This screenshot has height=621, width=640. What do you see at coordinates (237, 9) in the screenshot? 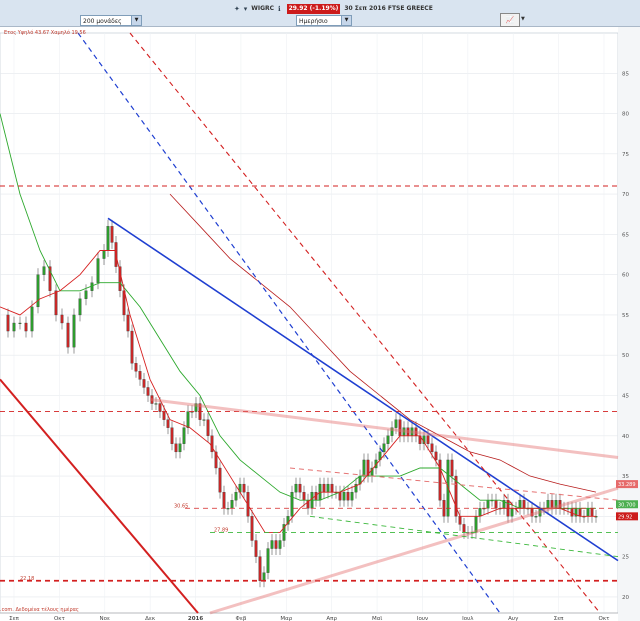
I see `settings-icon: ✦` at bounding box center [237, 9].